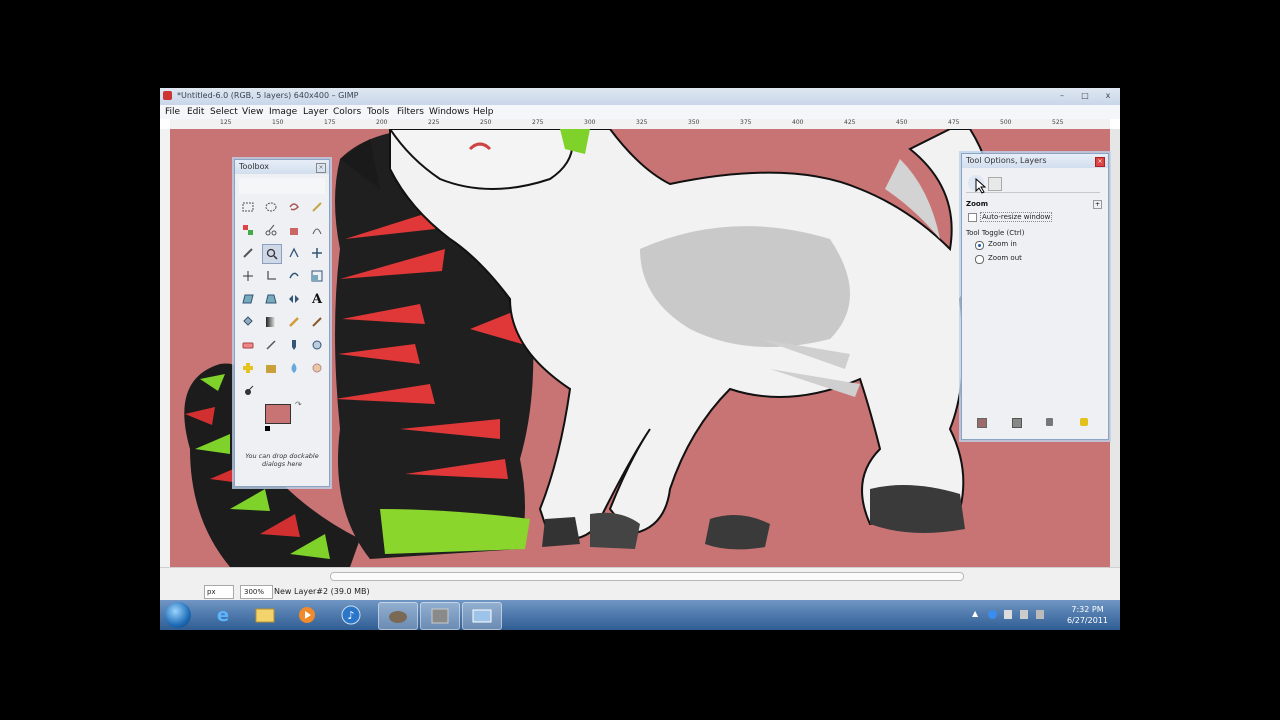 The height and width of the screenshot is (720, 1280). I want to click on ruler-label: 425, so click(850, 122).